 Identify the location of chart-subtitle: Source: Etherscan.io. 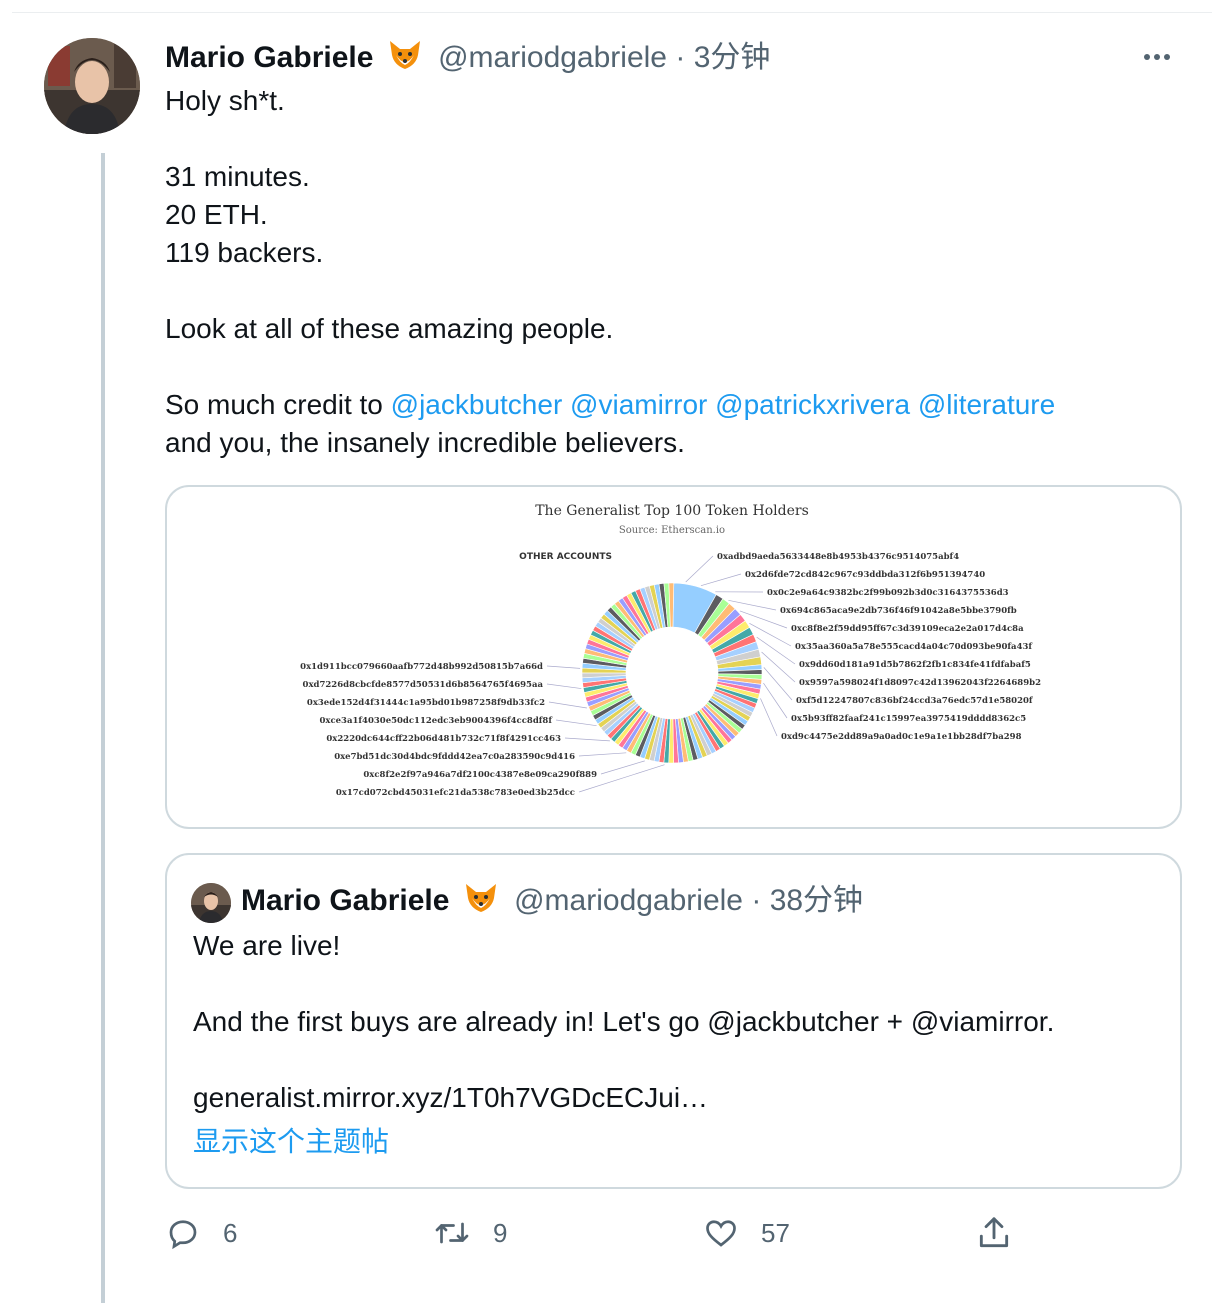
(672, 530).